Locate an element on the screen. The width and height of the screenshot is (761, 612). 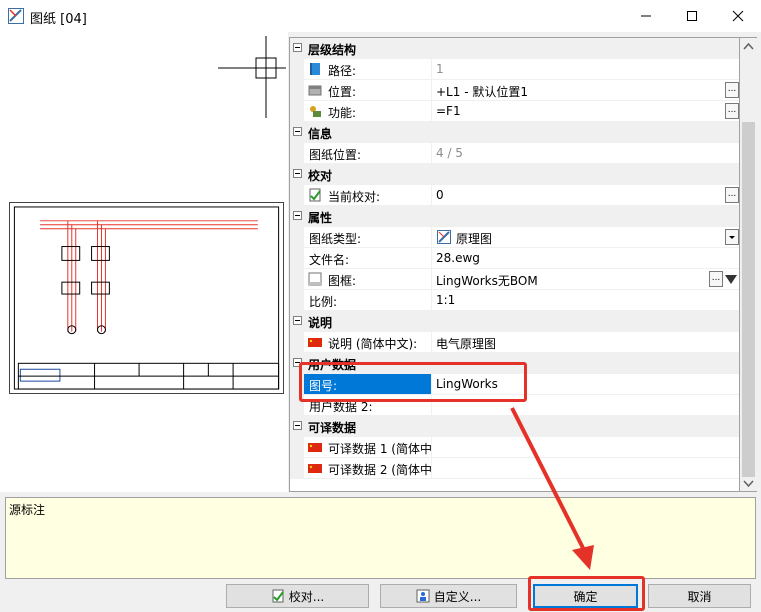
function-icon is located at coordinates (315, 111).